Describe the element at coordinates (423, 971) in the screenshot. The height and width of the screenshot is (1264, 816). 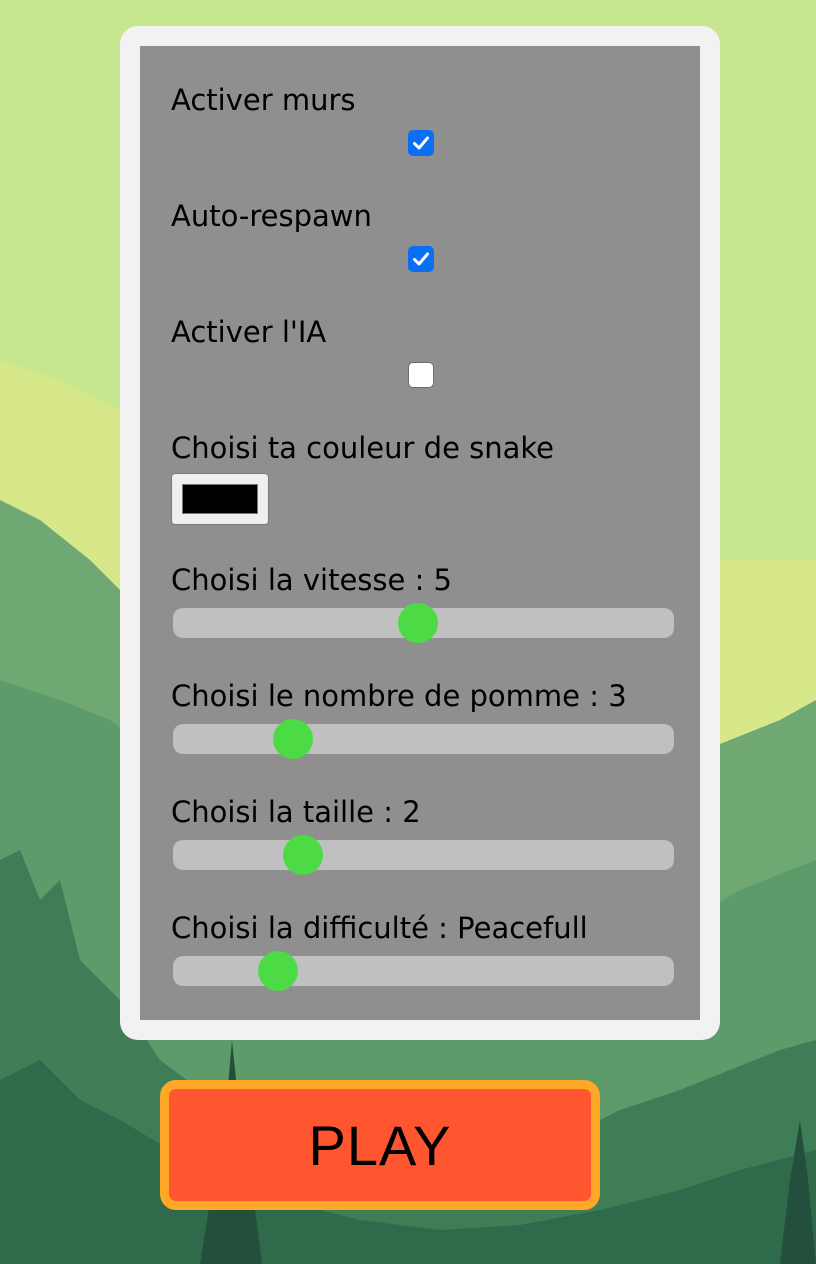
I see `difficulty-slider` at that location.